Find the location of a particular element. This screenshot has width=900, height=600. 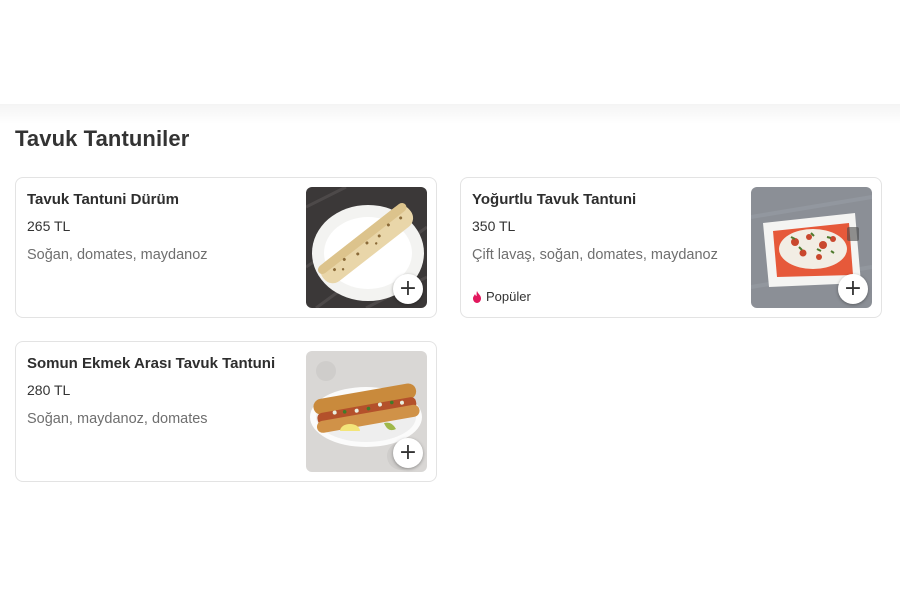

product-price: 265 TL is located at coordinates (49, 226).